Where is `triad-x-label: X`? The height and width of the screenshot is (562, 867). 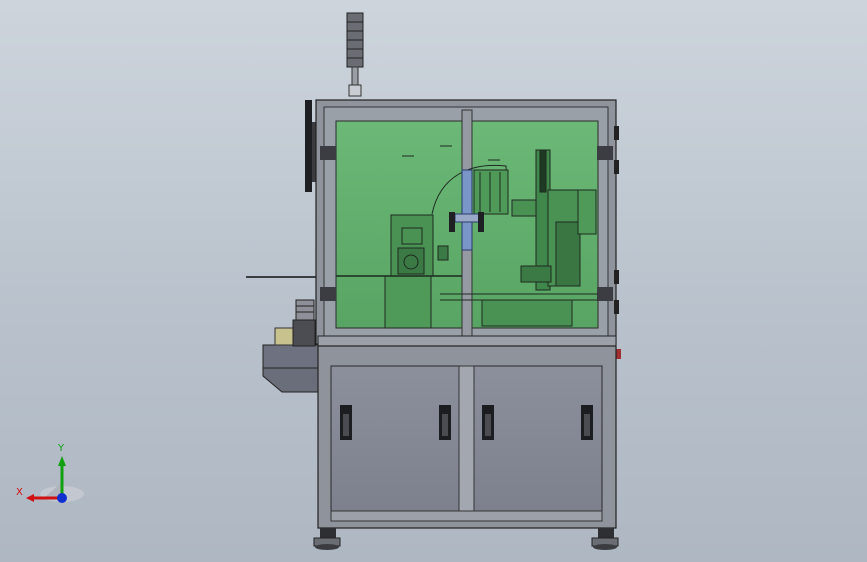
triad-x-label: X is located at coordinates (19, 492).